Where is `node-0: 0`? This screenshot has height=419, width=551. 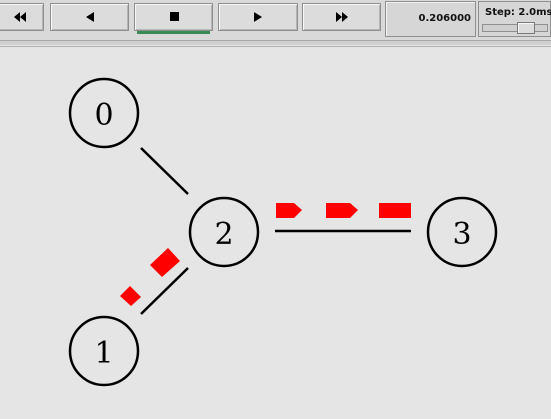 node-0: 0 is located at coordinates (104, 113).